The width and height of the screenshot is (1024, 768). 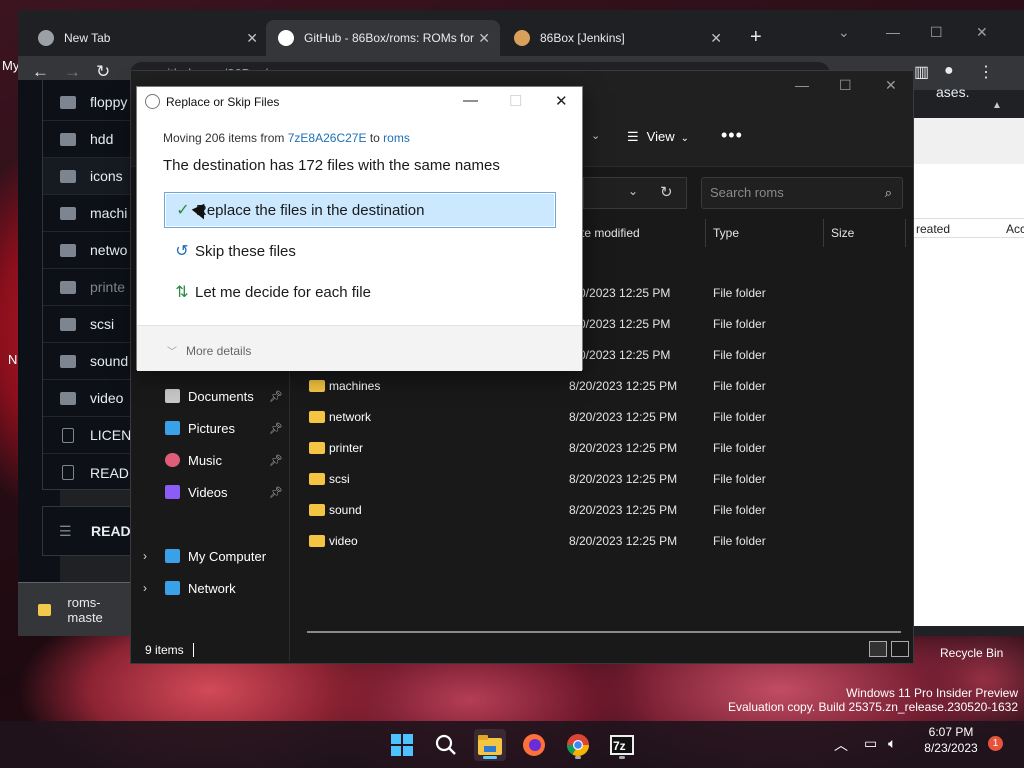 I want to click on list-item: hdd, so click(x=92, y=139).